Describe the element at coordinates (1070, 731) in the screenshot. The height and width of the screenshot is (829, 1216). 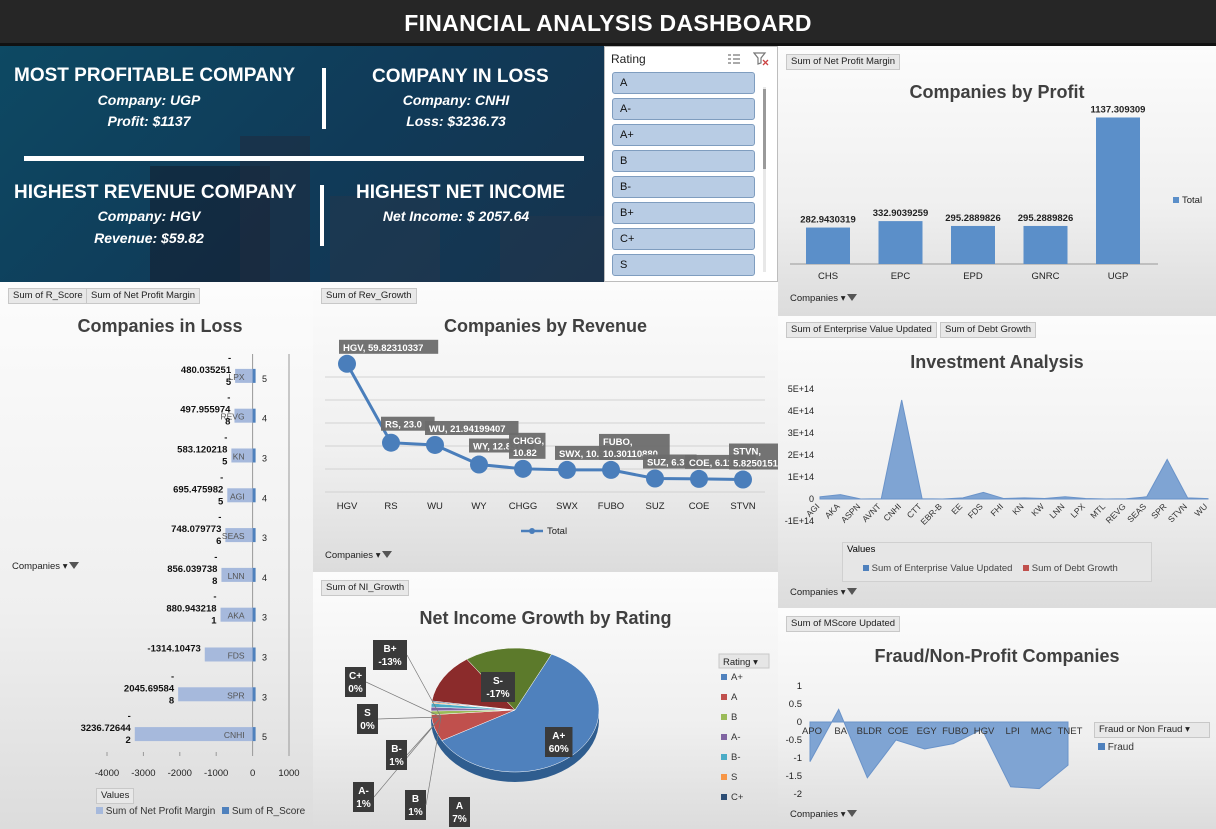
I see `x-tick-label: TNET` at that location.